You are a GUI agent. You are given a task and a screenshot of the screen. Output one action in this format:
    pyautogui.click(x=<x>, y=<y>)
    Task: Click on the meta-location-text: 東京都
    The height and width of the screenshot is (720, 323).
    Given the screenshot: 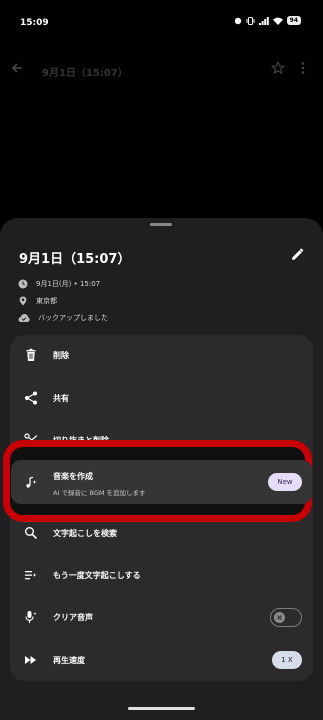 What is the action you would take?
    pyautogui.click(x=46, y=301)
    